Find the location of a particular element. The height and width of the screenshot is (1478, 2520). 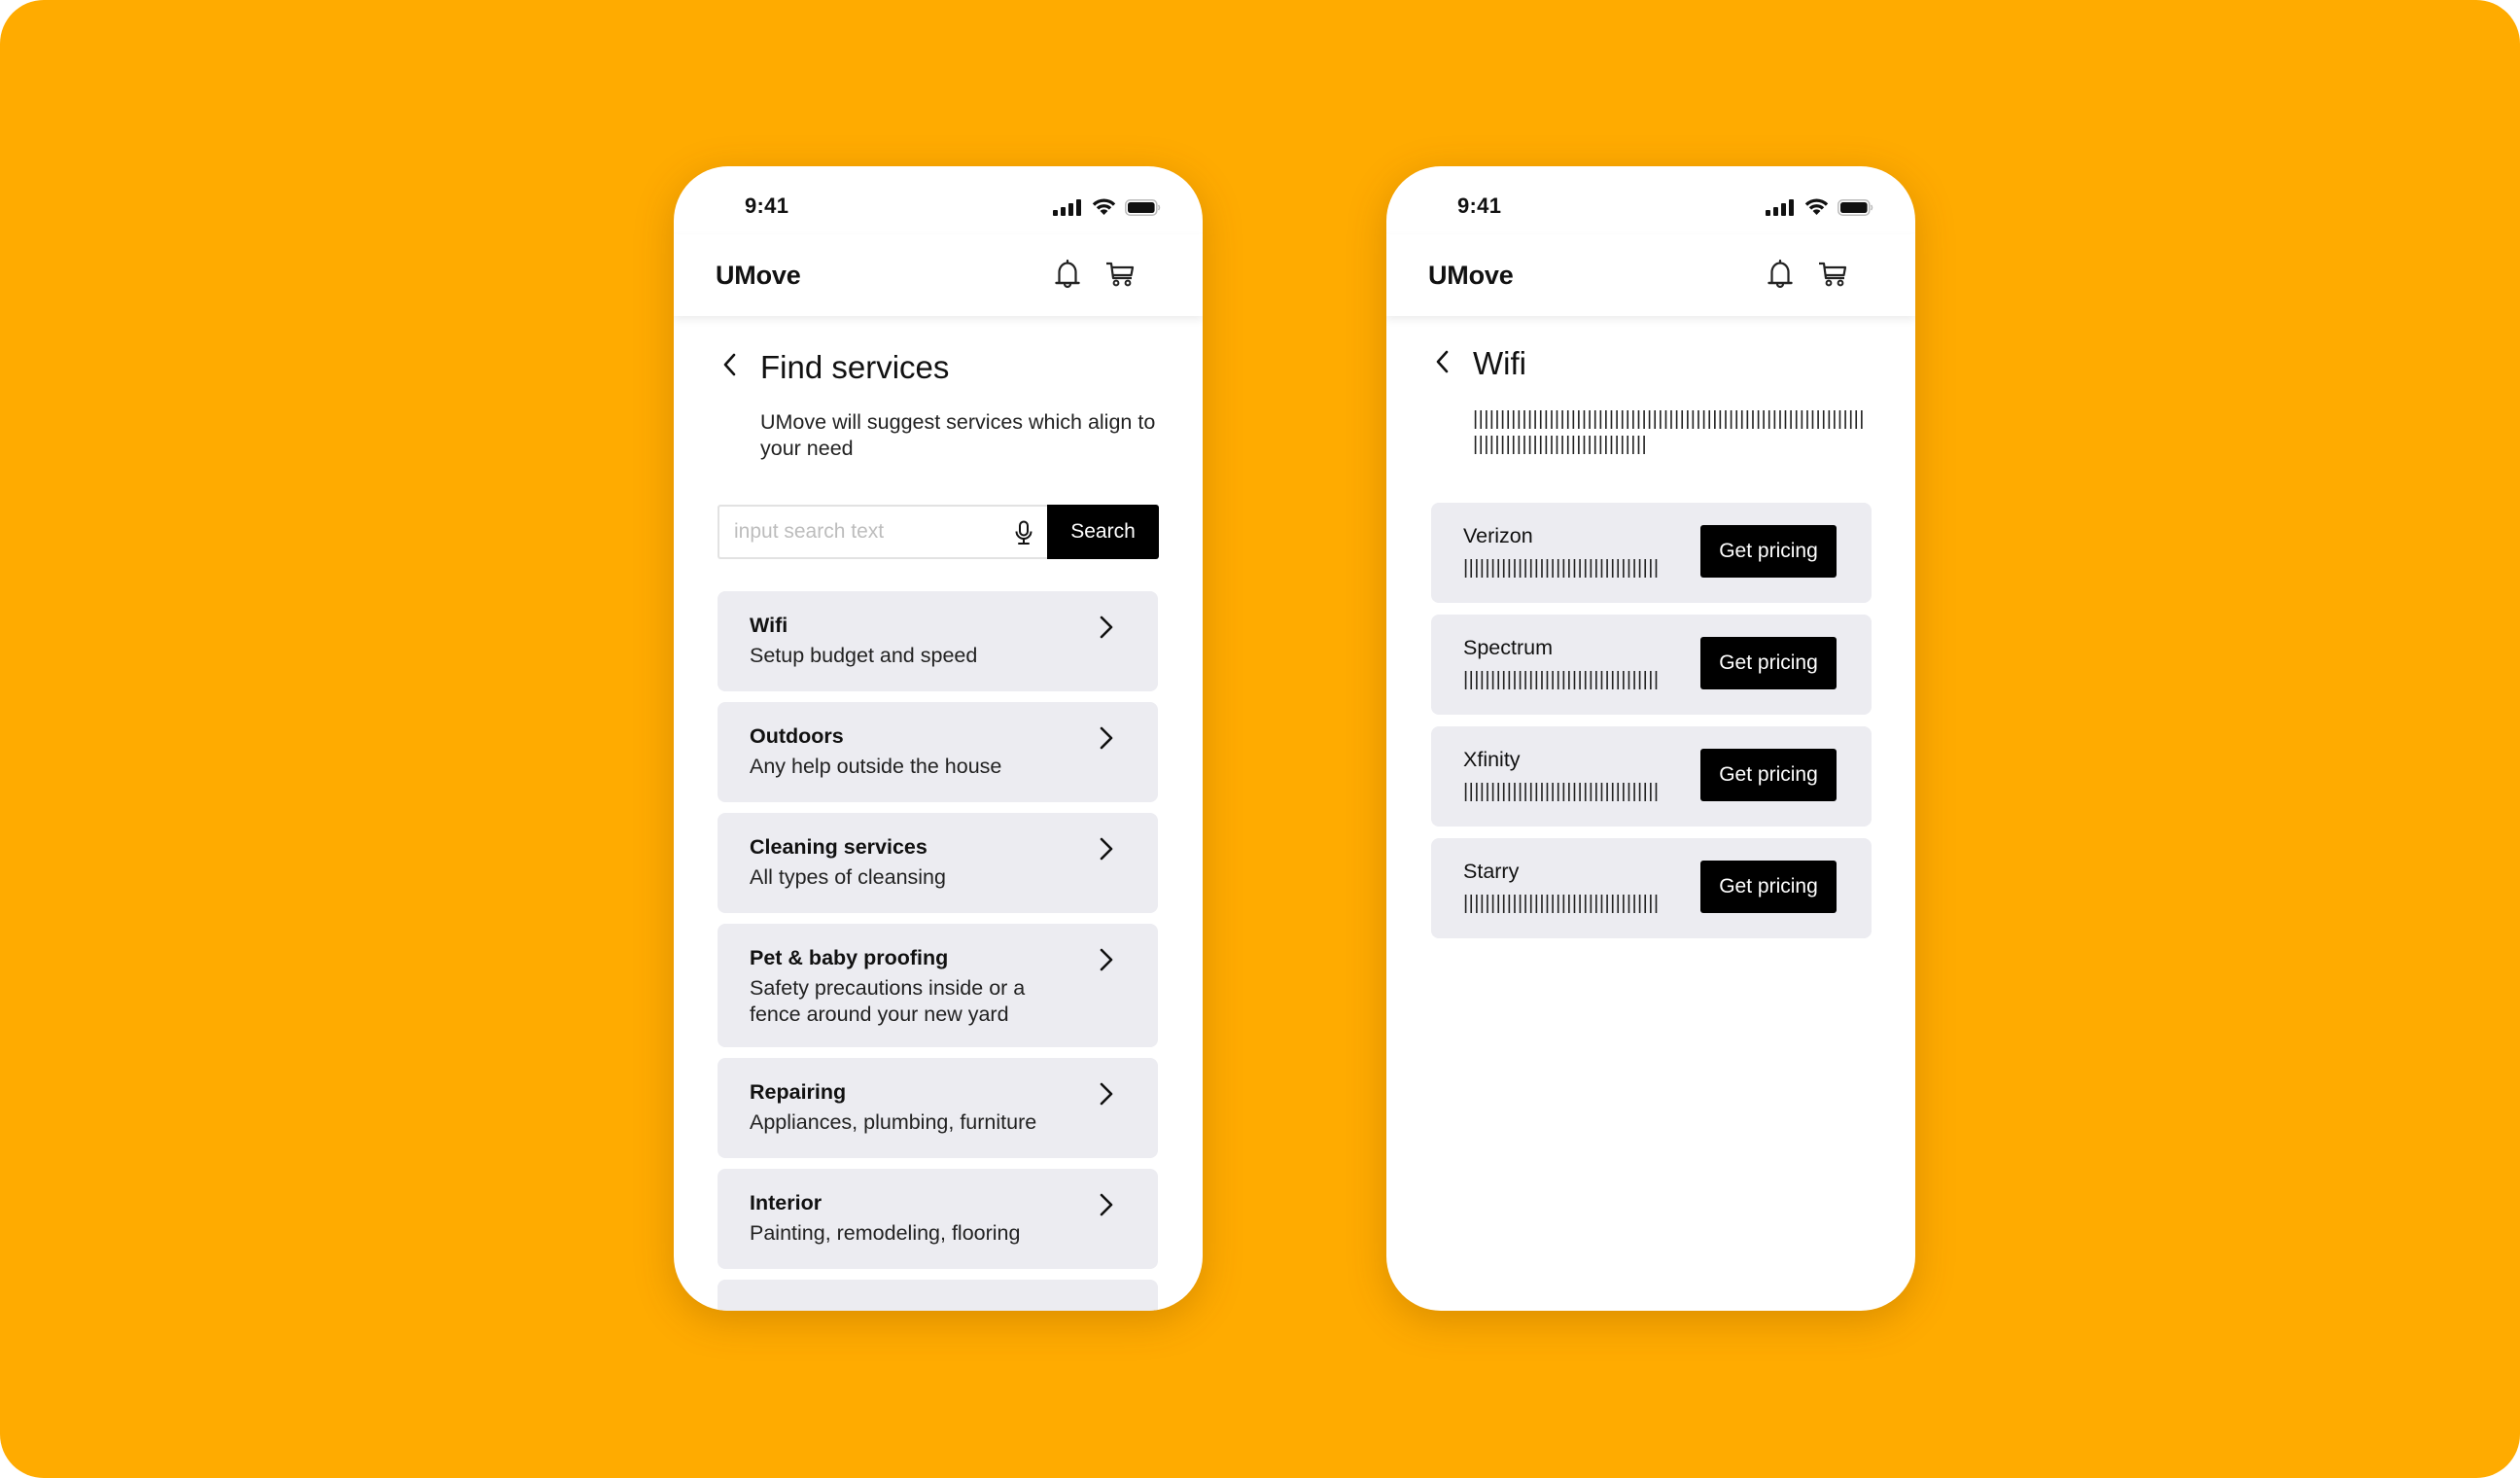

service-title: Outdoors is located at coordinates (797, 736).